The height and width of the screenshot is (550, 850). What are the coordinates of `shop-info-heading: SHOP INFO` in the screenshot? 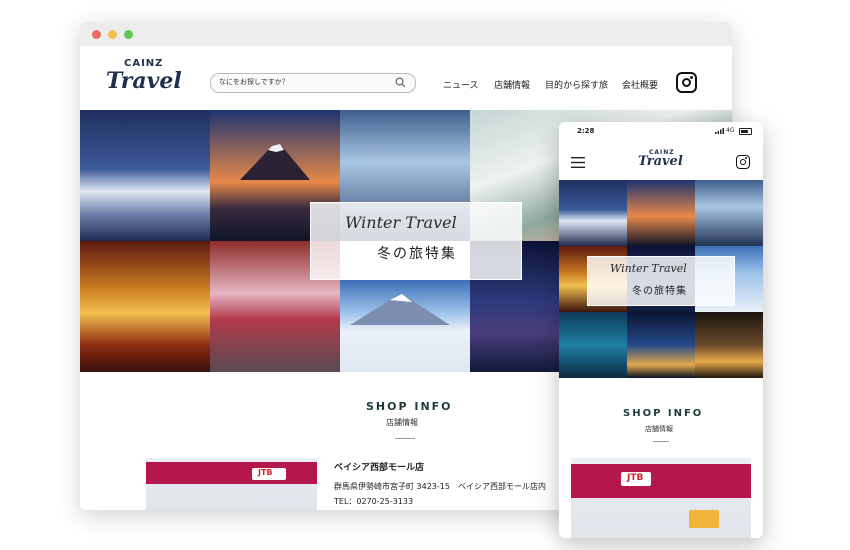 It's located at (409, 406).